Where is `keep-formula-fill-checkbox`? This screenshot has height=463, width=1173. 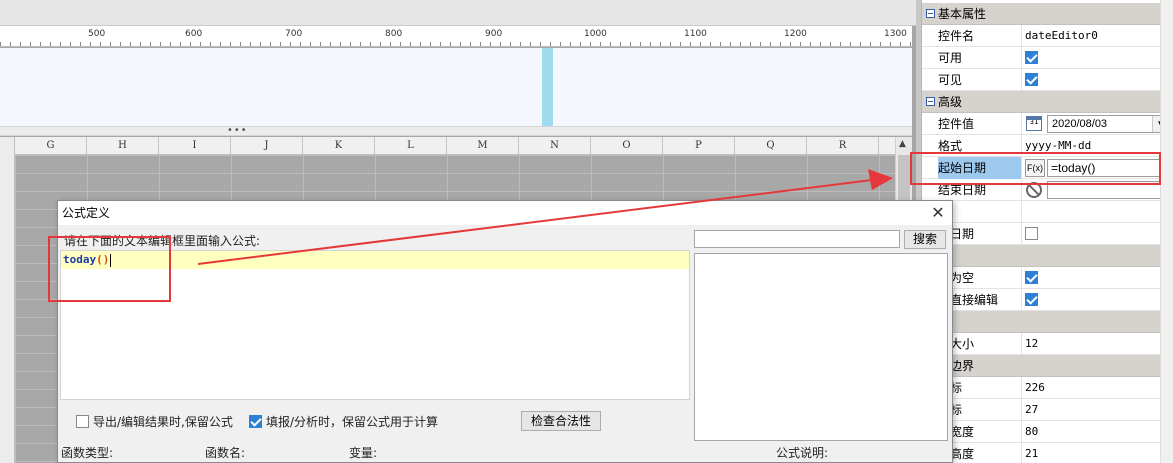
keep-formula-fill-checkbox is located at coordinates (255, 421).